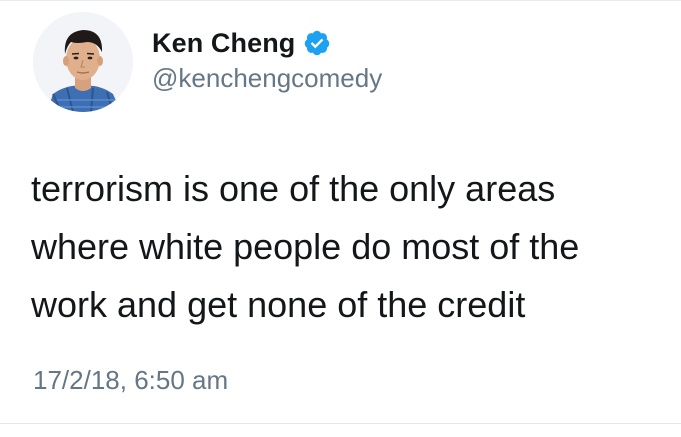 This screenshot has width=681, height=437. I want to click on top-divider, so click(340, 0).